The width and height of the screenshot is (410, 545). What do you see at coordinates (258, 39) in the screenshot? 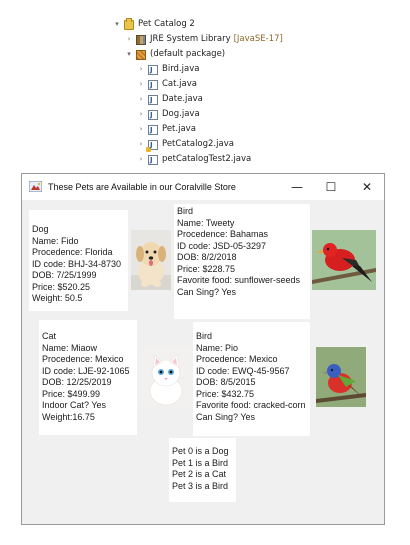
I see `library-tag: [JavaSE-17]` at bounding box center [258, 39].